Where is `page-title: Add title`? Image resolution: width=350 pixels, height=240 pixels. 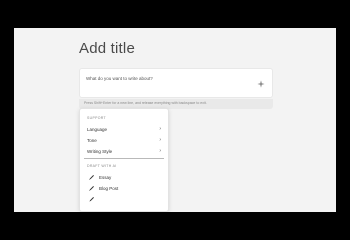
page-title: Add title is located at coordinates (107, 48).